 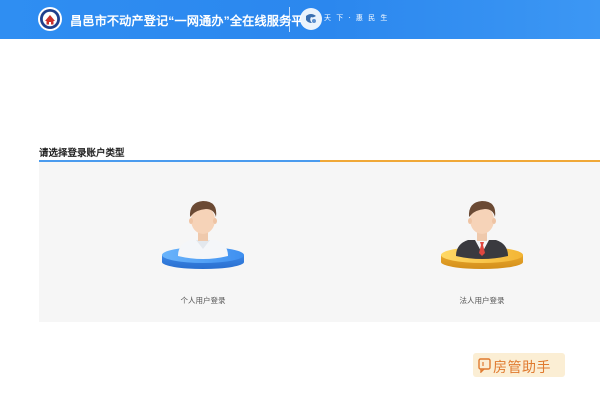 What do you see at coordinates (203, 231) in the screenshot?
I see `person-avatar-icon` at bounding box center [203, 231].